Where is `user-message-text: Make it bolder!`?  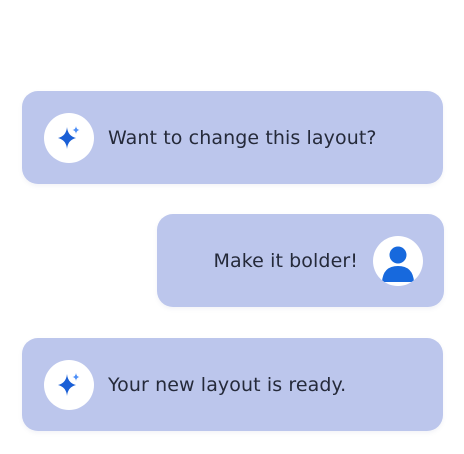
user-message-text: Make it bolder! is located at coordinates (285, 260).